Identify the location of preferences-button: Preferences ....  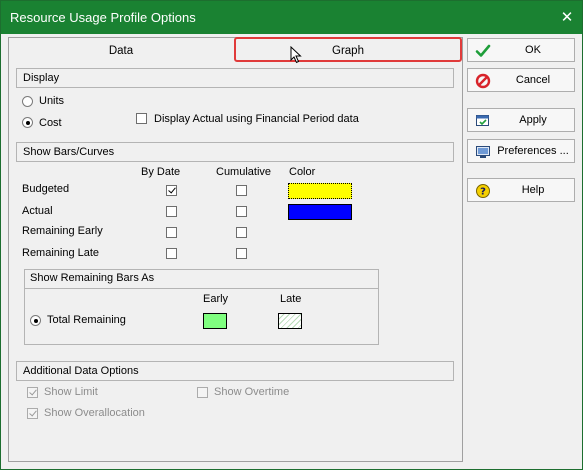
(521, 151).